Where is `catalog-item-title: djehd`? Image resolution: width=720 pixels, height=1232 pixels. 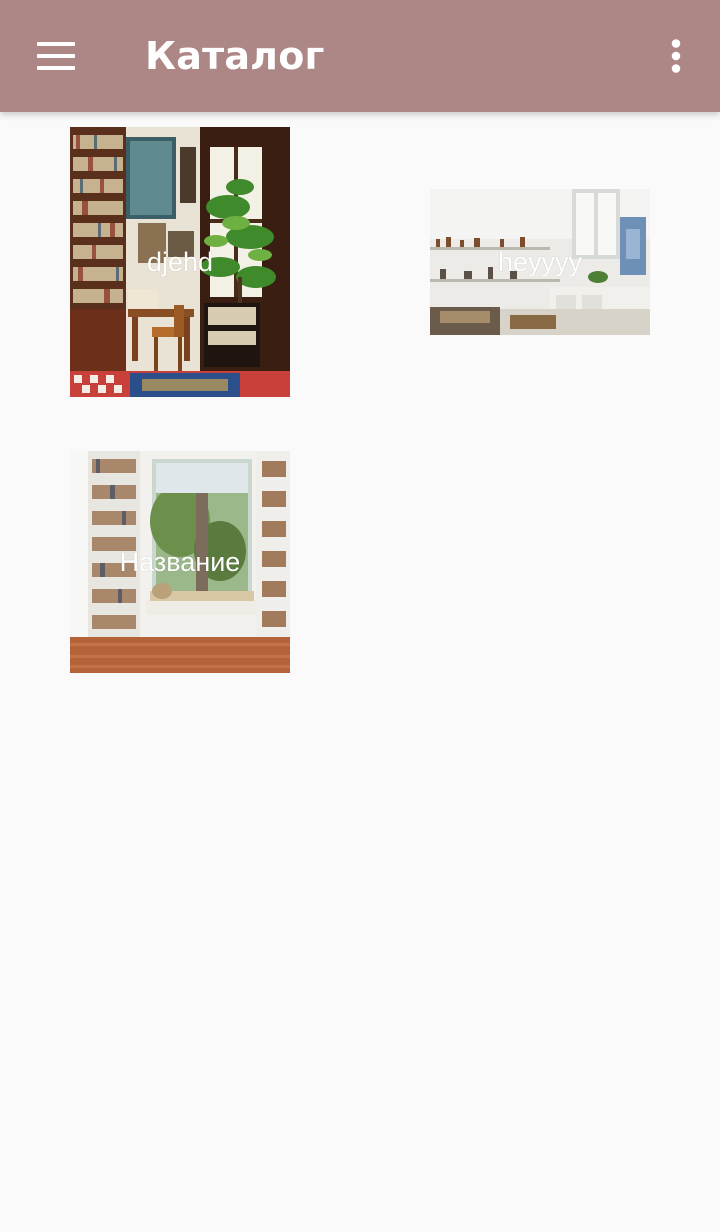
catalog-item-title: djehd is located at coordinates (180, 262).